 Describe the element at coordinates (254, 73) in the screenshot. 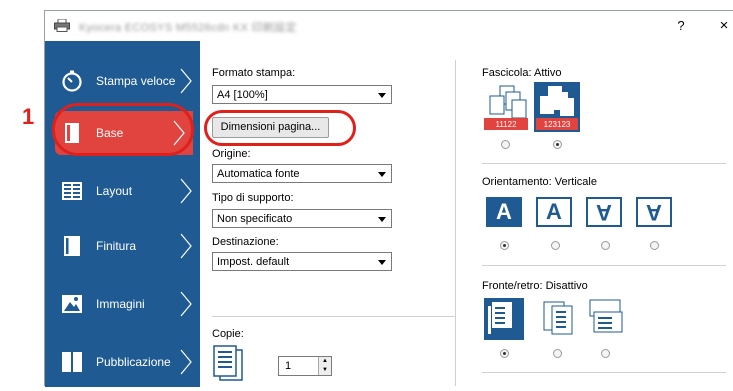

I see `formato-stampa-label: Formato stampa:` at that location.